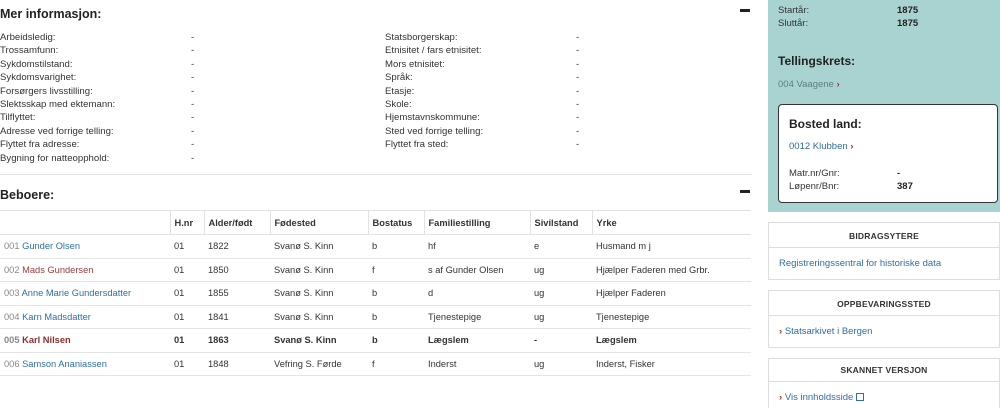  Describe the element at coordinates (482, 145) in the screenshot. I see `info-row: Flyttet fra sted: -` at that location.